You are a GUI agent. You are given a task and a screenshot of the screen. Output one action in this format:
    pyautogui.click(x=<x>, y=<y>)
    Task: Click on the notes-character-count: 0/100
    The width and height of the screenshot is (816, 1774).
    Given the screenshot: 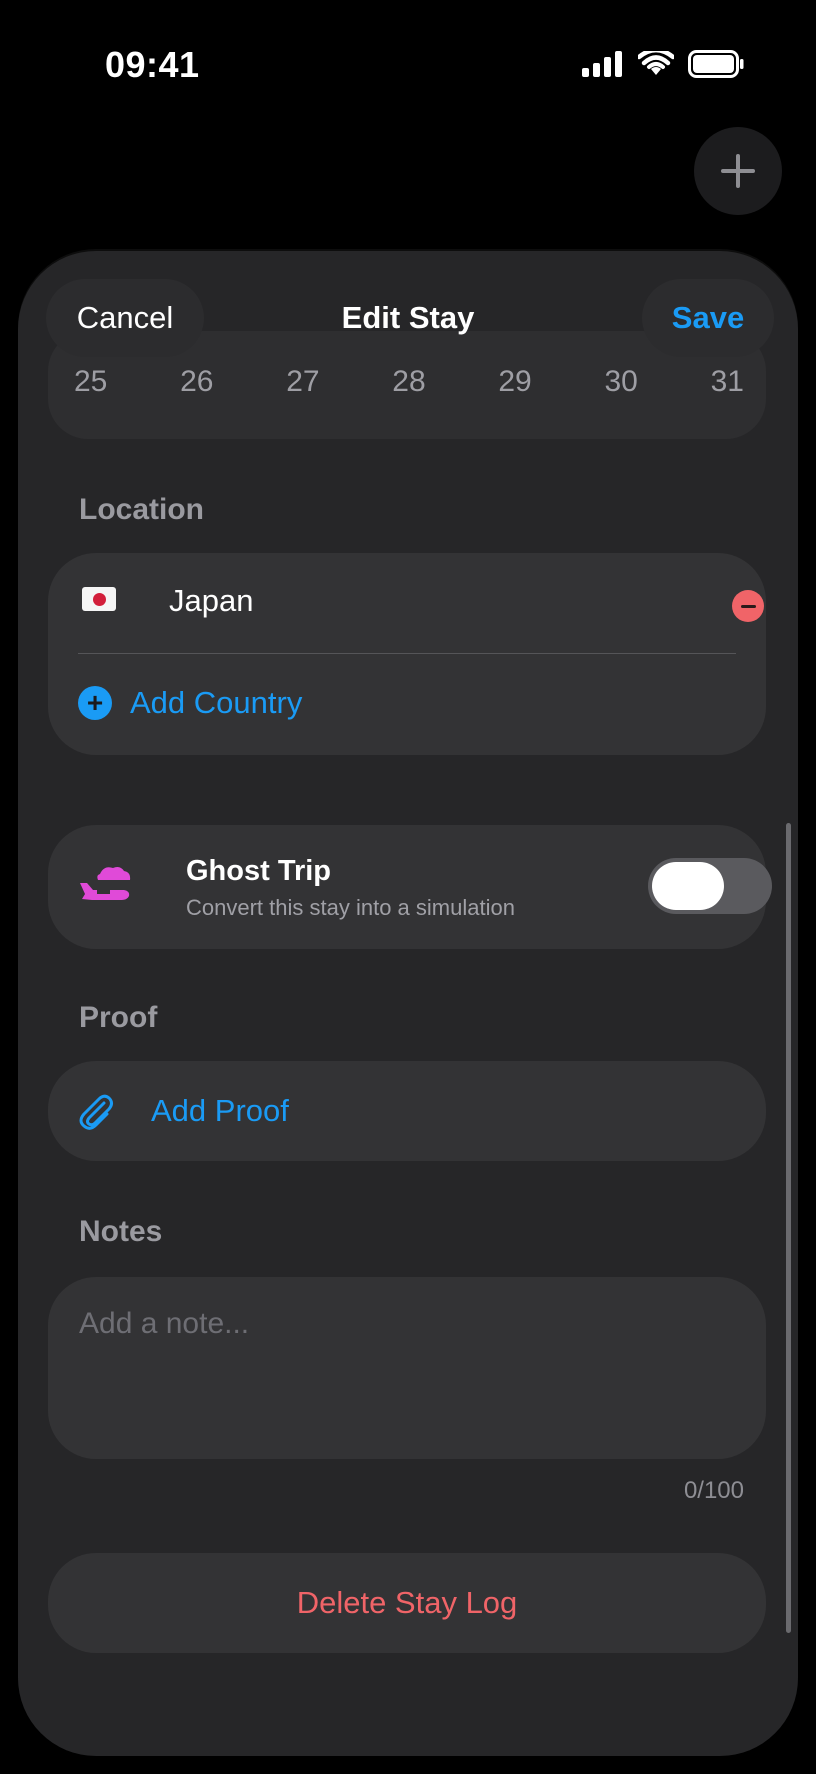 What is the action you would take?
    pyautogui.click(x=713, y=1490)
    